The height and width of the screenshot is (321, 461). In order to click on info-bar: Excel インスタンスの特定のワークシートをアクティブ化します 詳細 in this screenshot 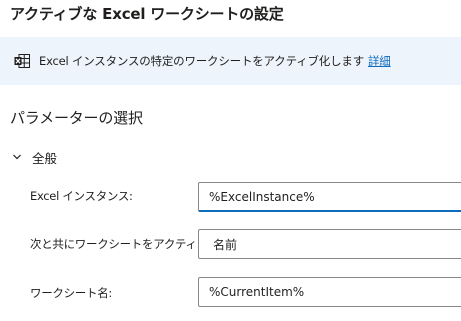, I will do `click(230, 61)`.